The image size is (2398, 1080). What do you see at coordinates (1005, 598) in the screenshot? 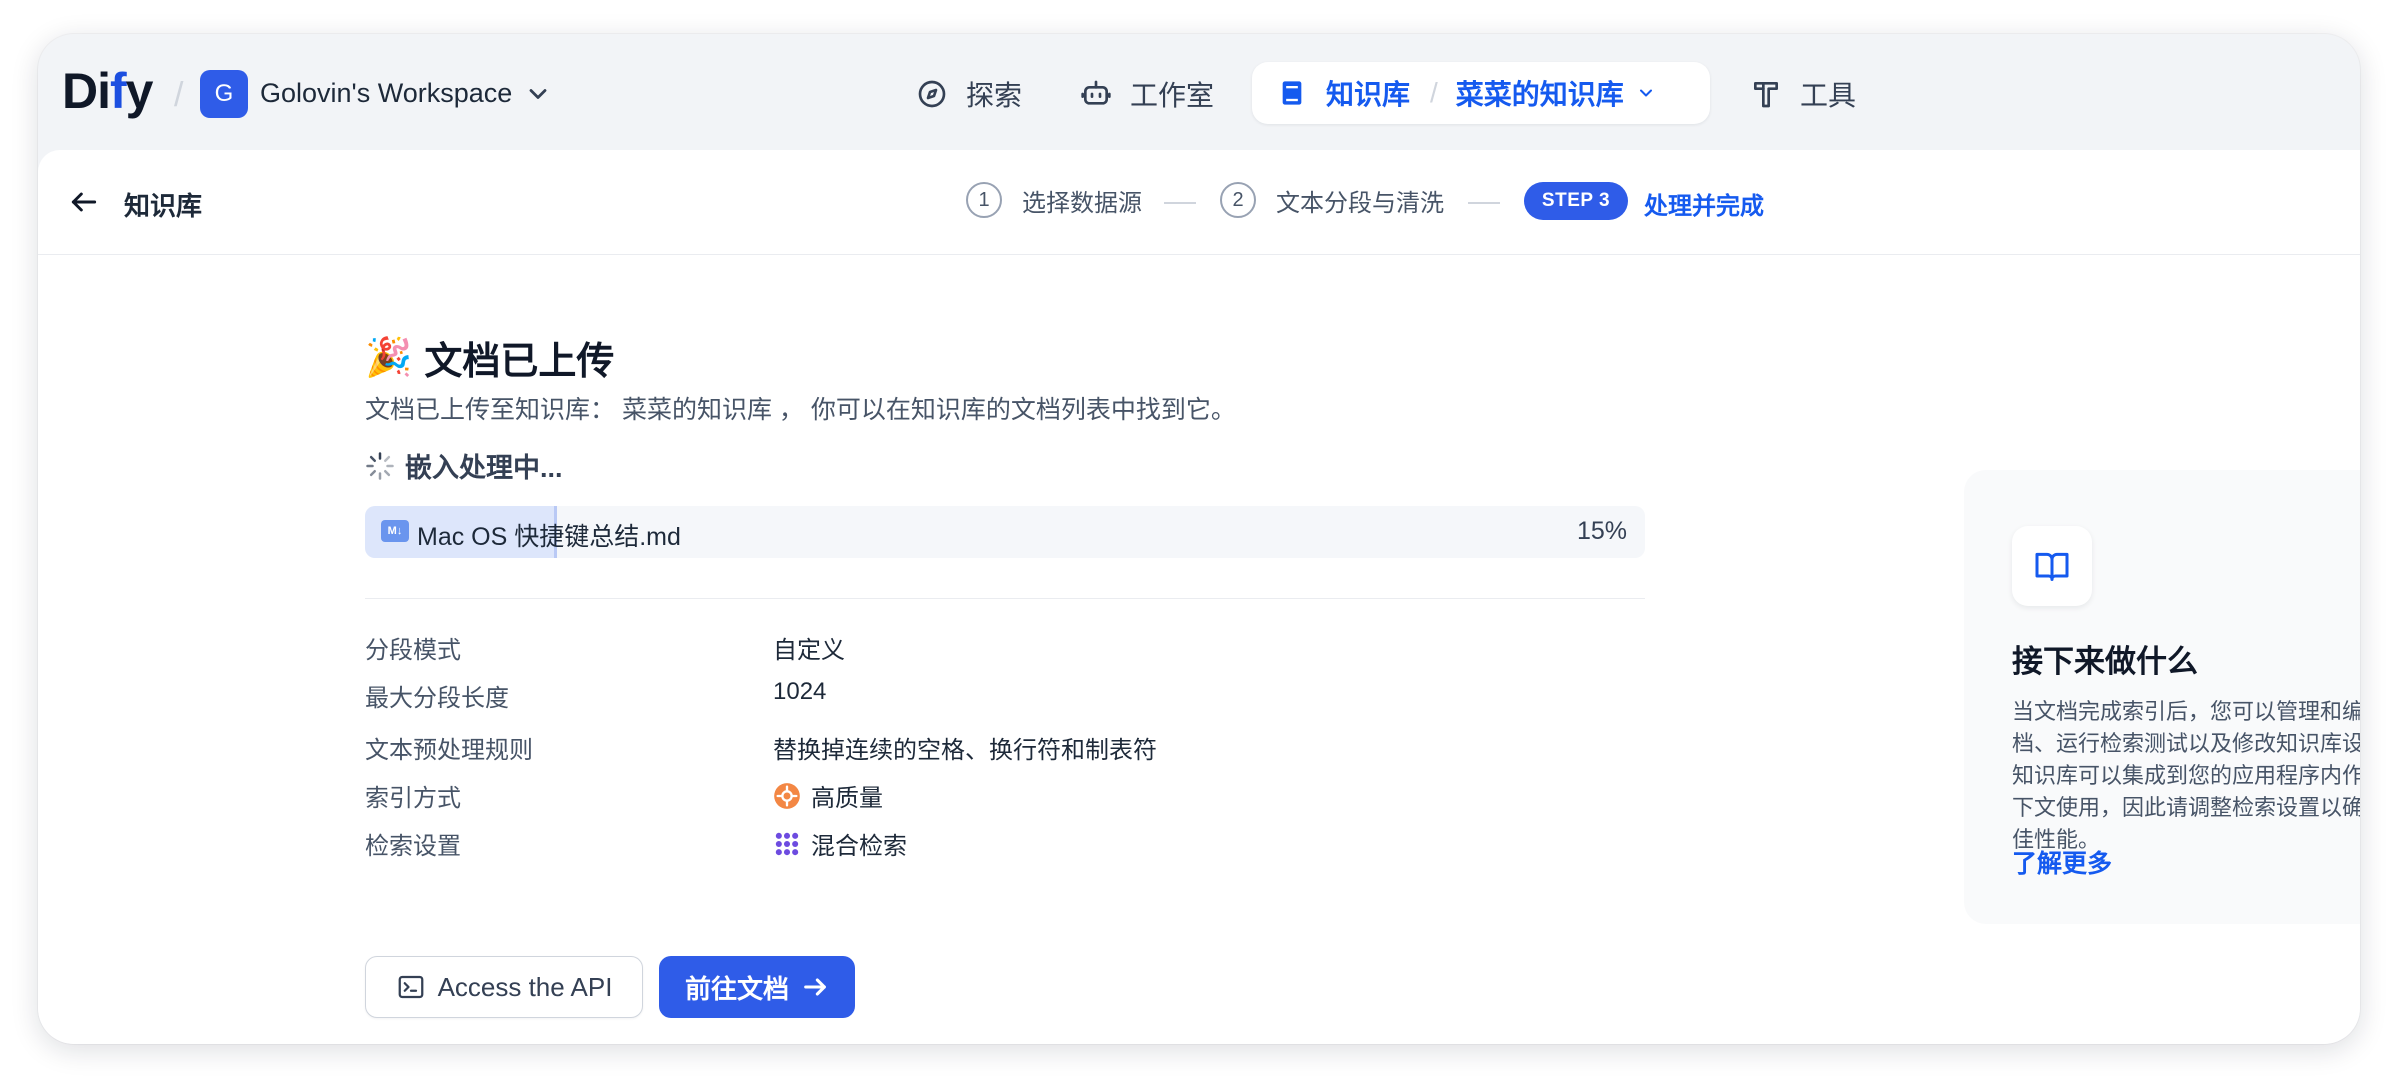
I see `divider` at bounding box center [1005, 598].